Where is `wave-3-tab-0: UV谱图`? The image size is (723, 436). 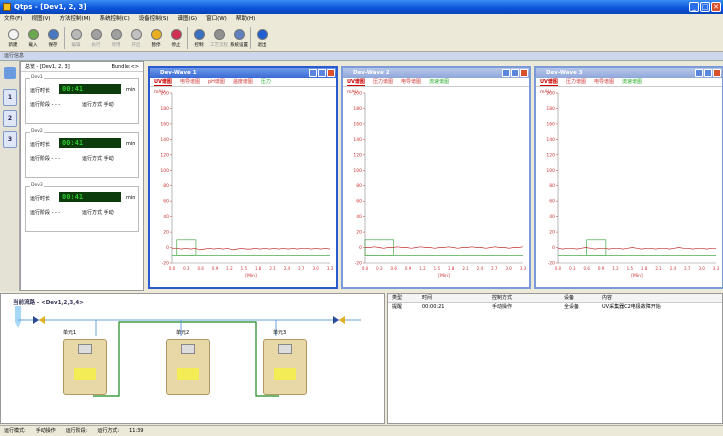
wave-3-tab-0: UV谱图 is located at coordinates (549, 82).